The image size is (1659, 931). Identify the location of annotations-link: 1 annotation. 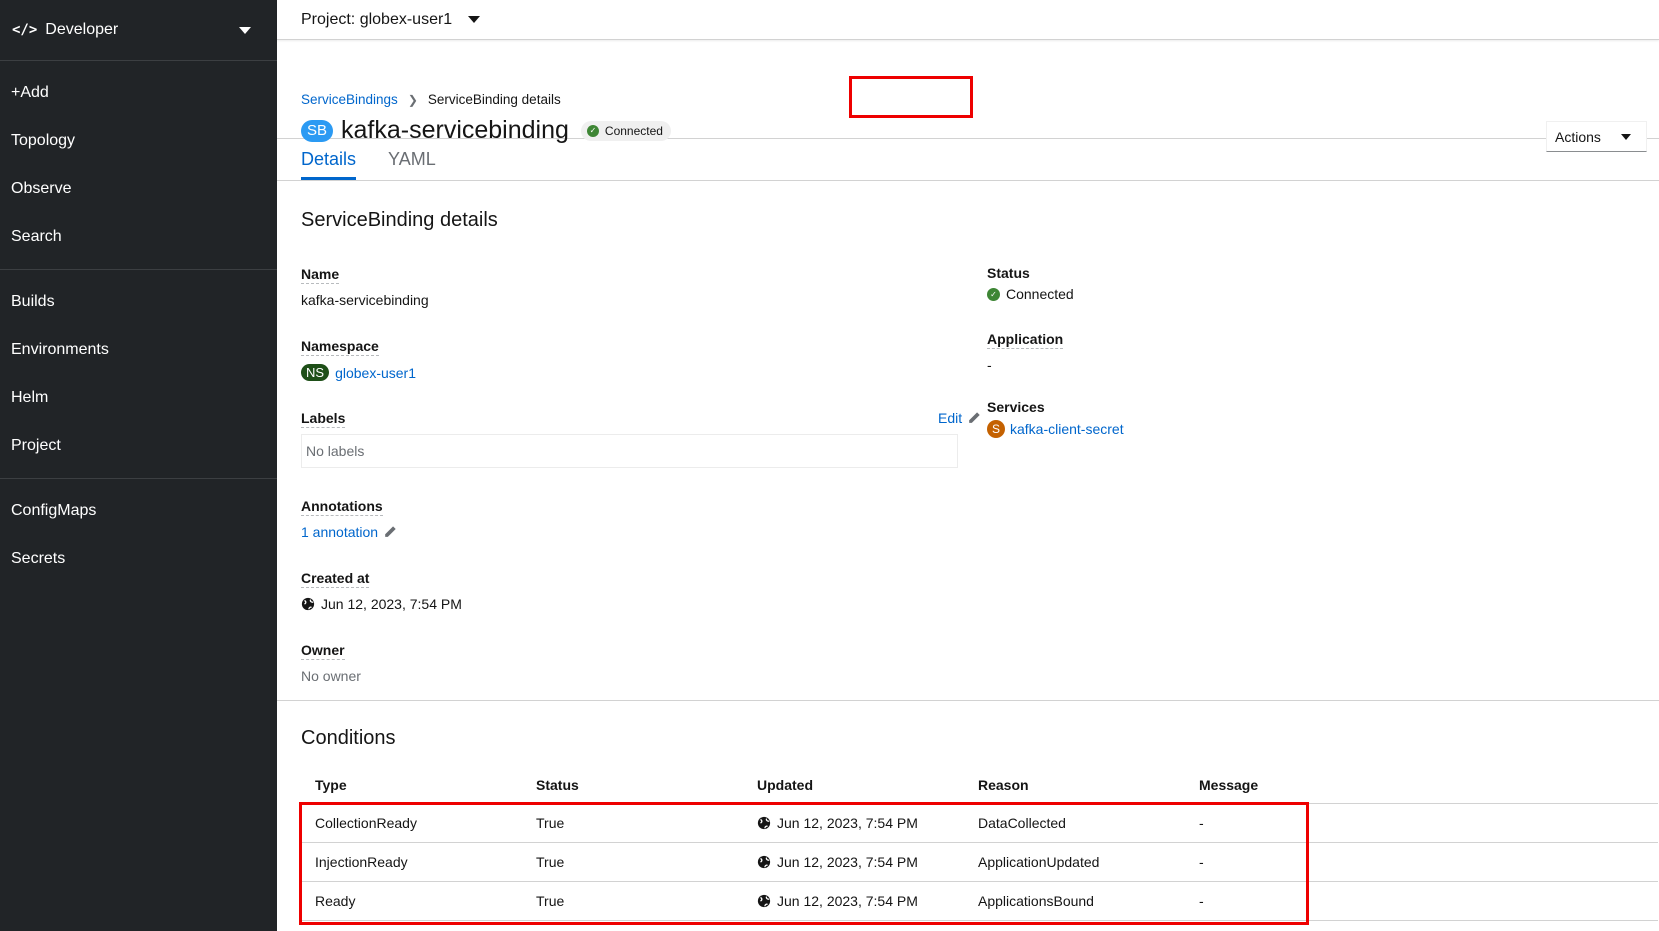
(339, 532).